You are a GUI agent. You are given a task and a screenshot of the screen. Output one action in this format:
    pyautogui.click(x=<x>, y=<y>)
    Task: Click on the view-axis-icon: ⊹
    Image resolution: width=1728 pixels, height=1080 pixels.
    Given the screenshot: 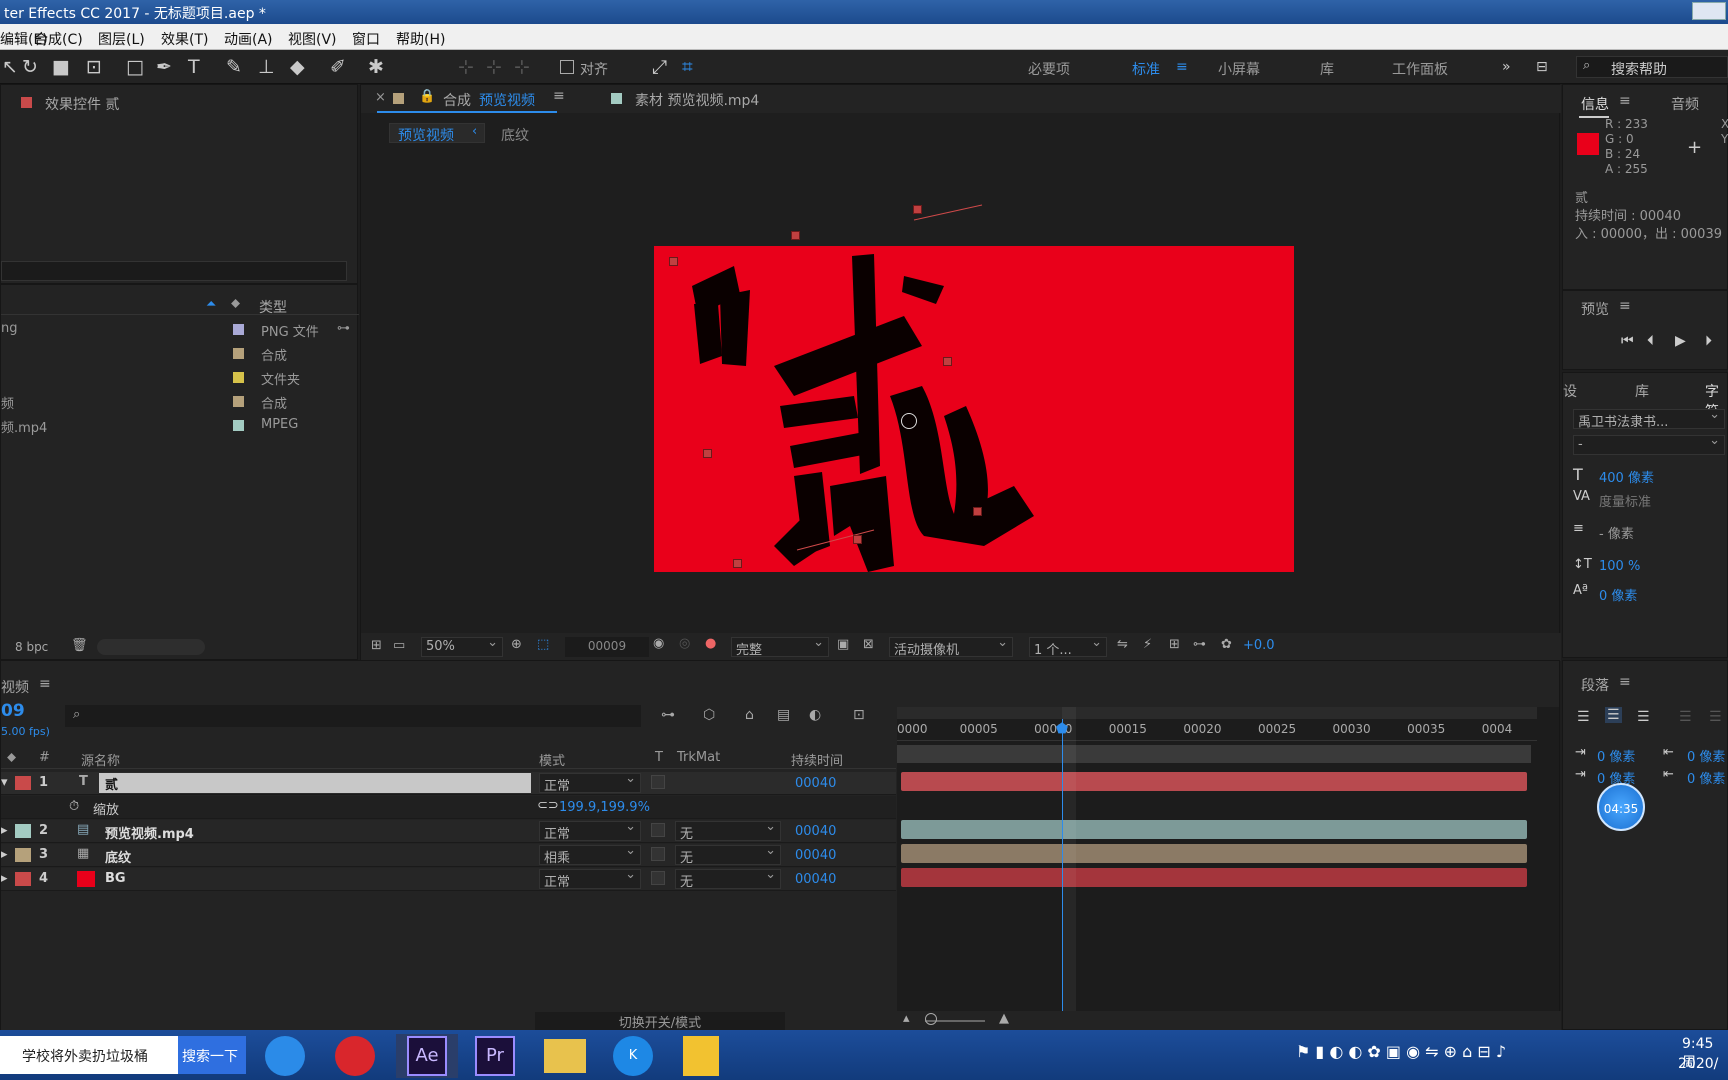 What is the action you would take?
    pyautogui.click(x=522, y=67)
    